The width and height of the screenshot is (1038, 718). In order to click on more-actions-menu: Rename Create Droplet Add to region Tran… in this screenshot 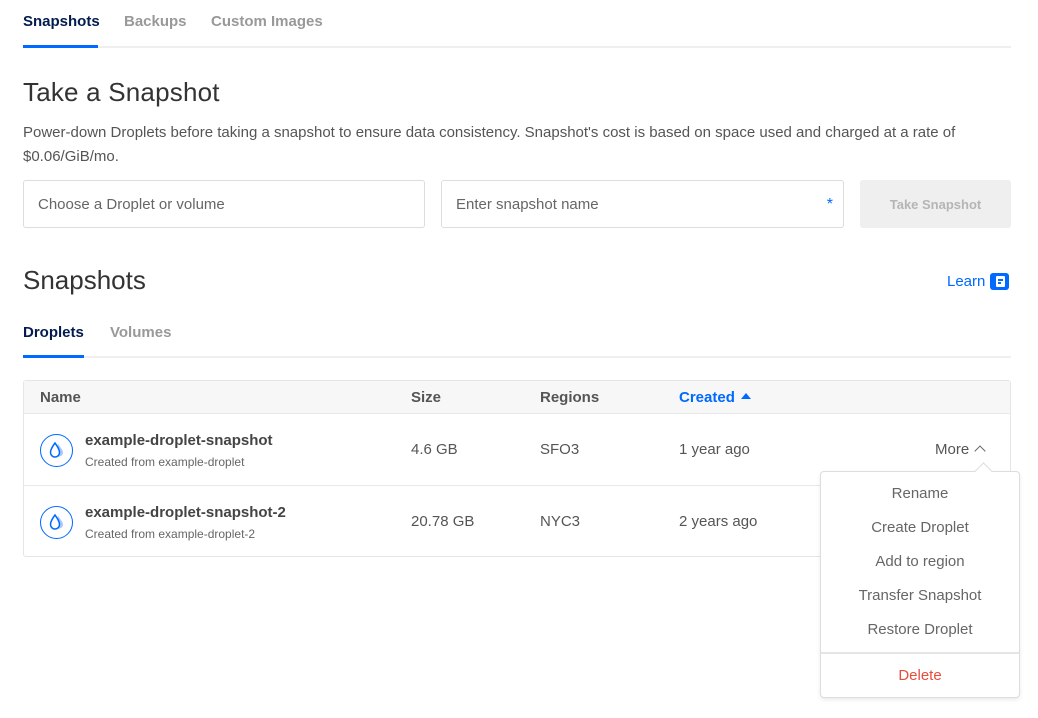, I will do `click(920, 584)`.